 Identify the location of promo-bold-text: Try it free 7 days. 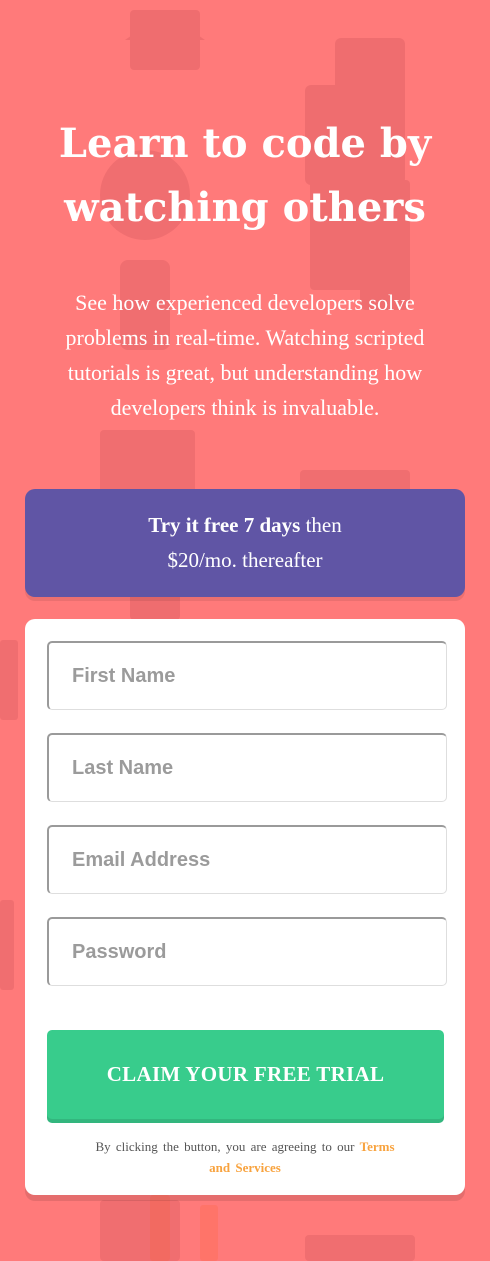
(224, 525).